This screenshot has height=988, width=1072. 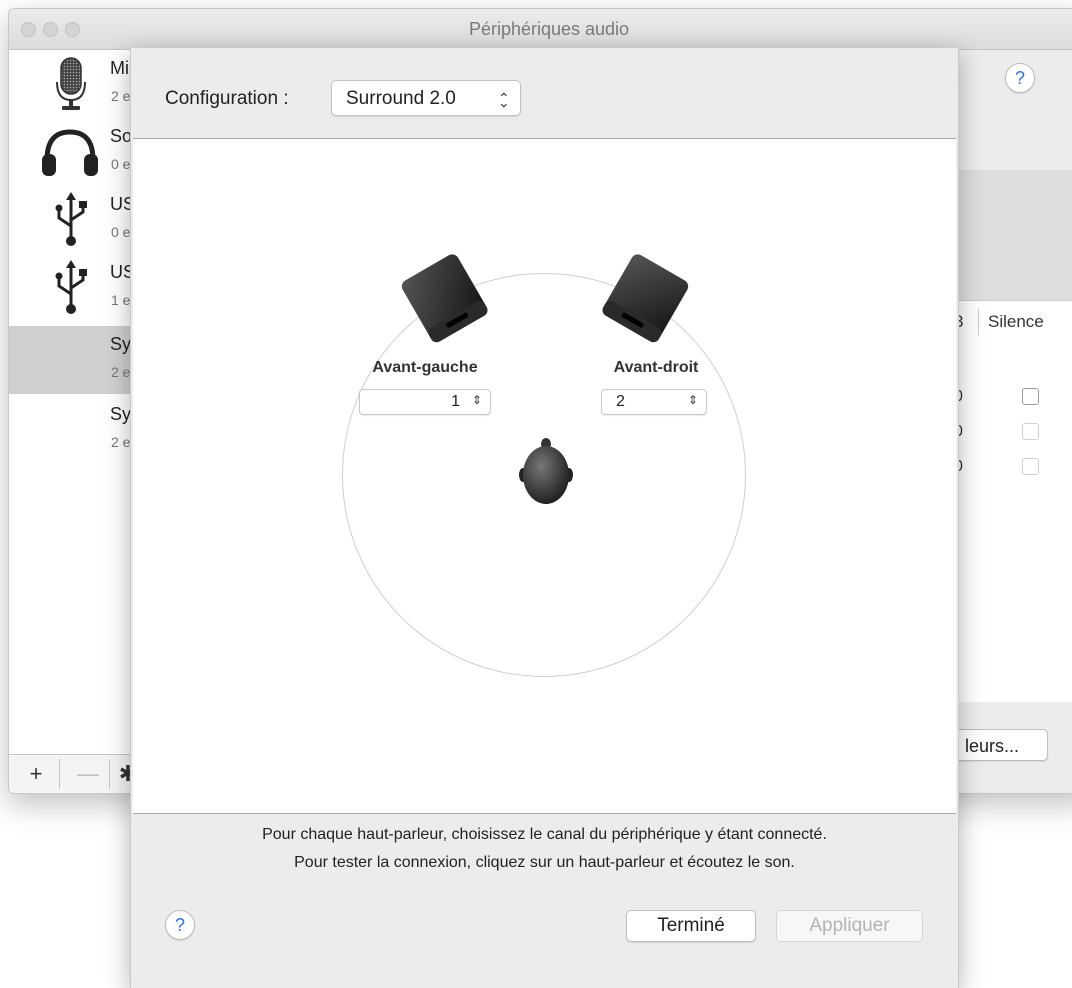 What do you see at coordinates (70, 152) in the screenshot?
I see `headphones-icon` at bounding box center [70, 152].